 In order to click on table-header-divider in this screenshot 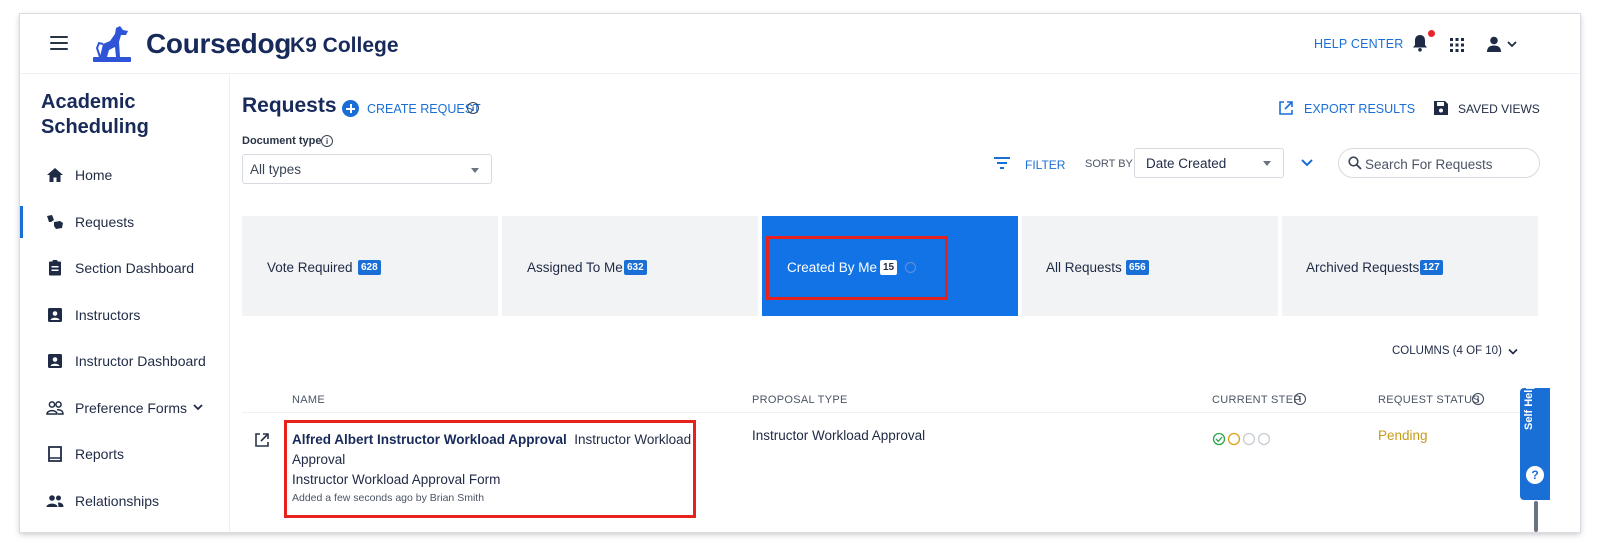, I will do `click(891, 412)`.